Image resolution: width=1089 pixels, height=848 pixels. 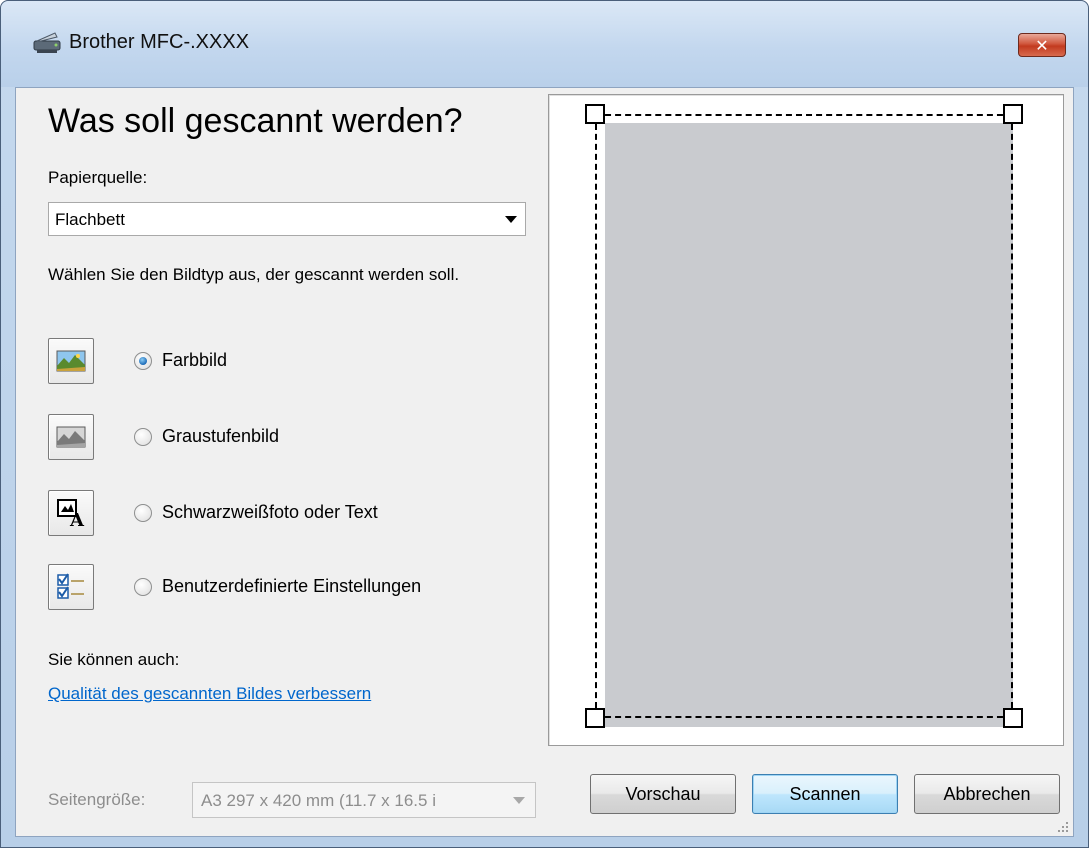 What do you see at coordinates (143, 361) in the screenshot?
I see `radio-color-photo` at bounding box center [143, 361].